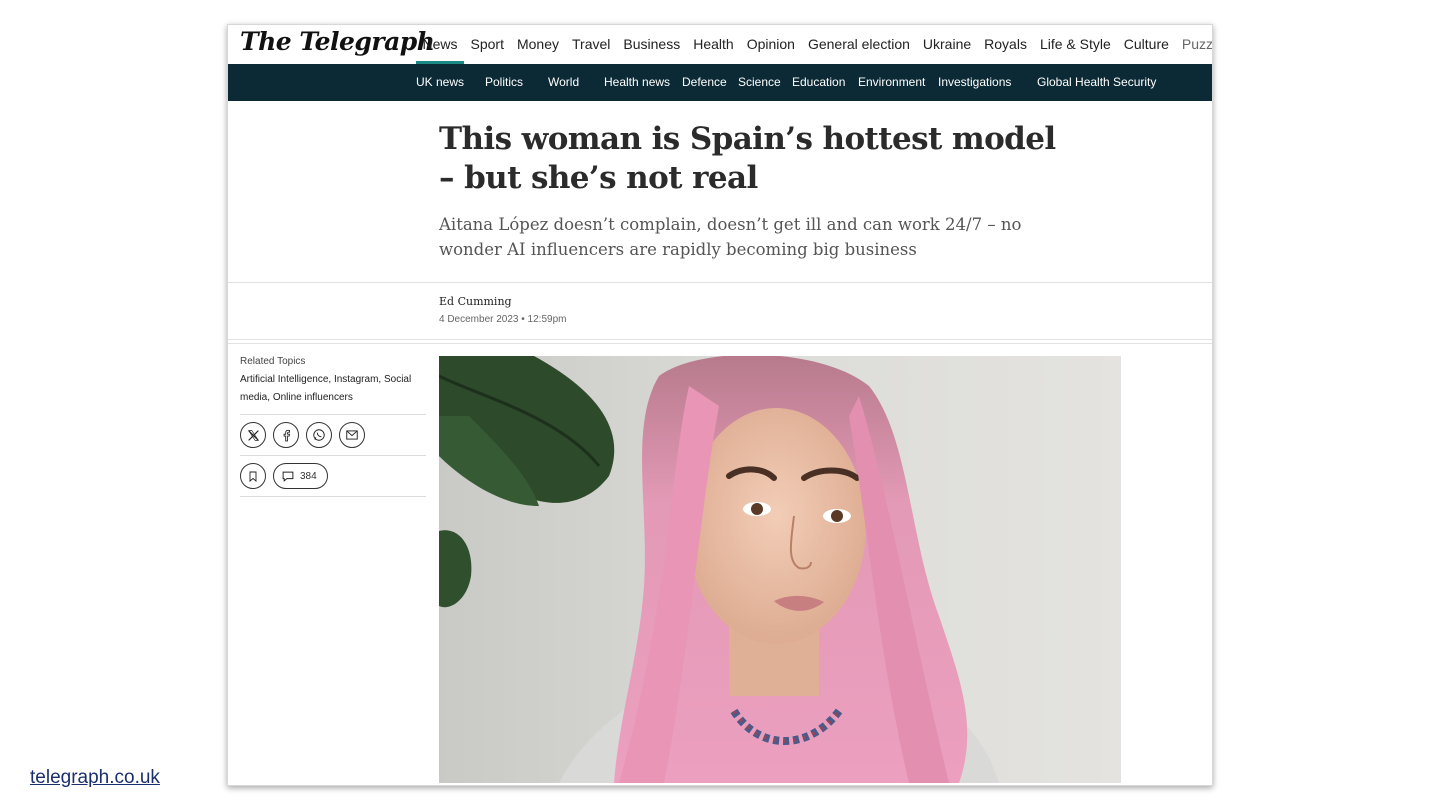 This screenshot has height=810, width=1440. What do you see at coordinates (475, 301) in the screenshot?
I see `author-byline: Ed Cumming` at bounding box center [475, 301].